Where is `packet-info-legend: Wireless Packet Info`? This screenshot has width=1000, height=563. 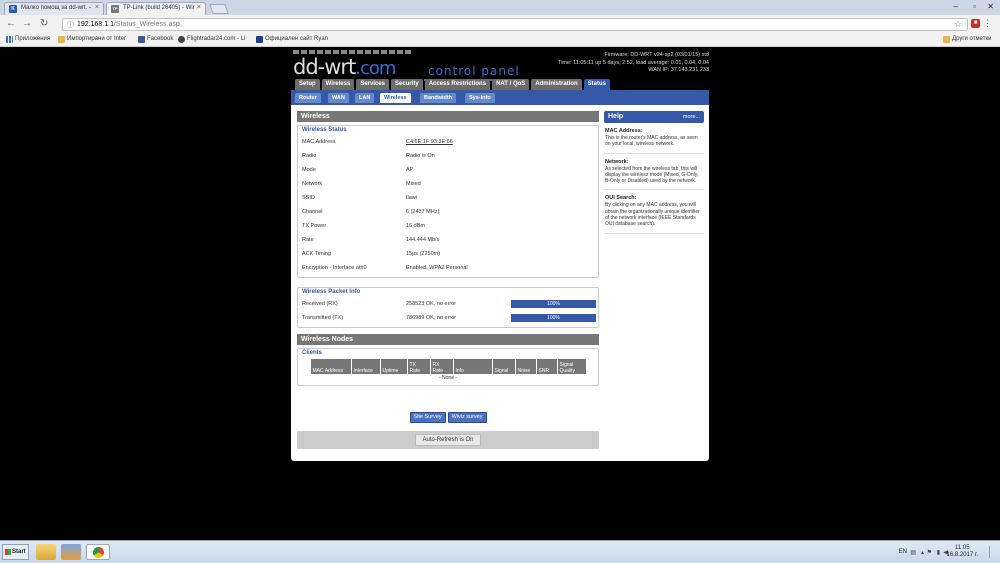
packet-info-legend: Wireless Packet Info is located at coordinates (331, 292).